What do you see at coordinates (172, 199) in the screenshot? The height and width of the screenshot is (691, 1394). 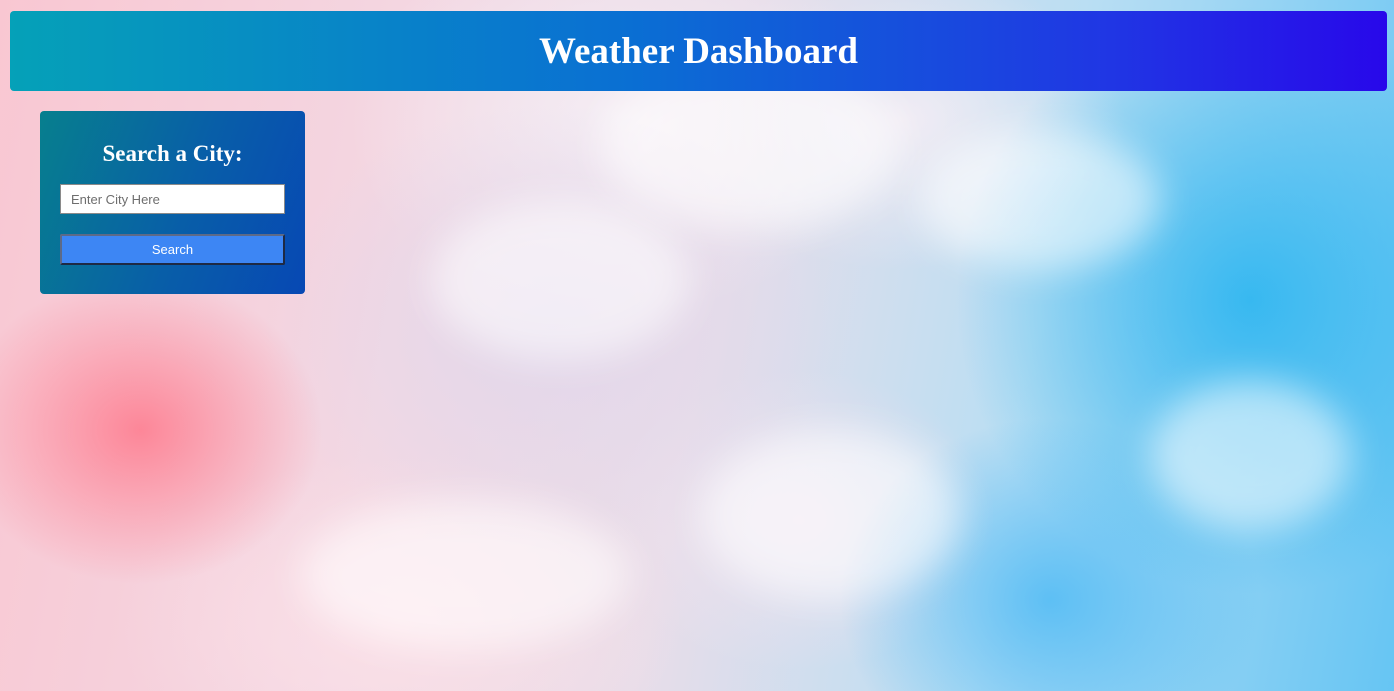 I see `city-search-input` at bounding box center [172, 199].